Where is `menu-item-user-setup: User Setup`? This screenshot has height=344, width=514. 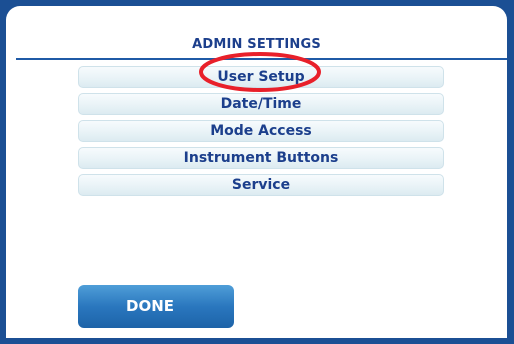
menu-item-user-setup: User Setup is located at coordinates (261, 77).